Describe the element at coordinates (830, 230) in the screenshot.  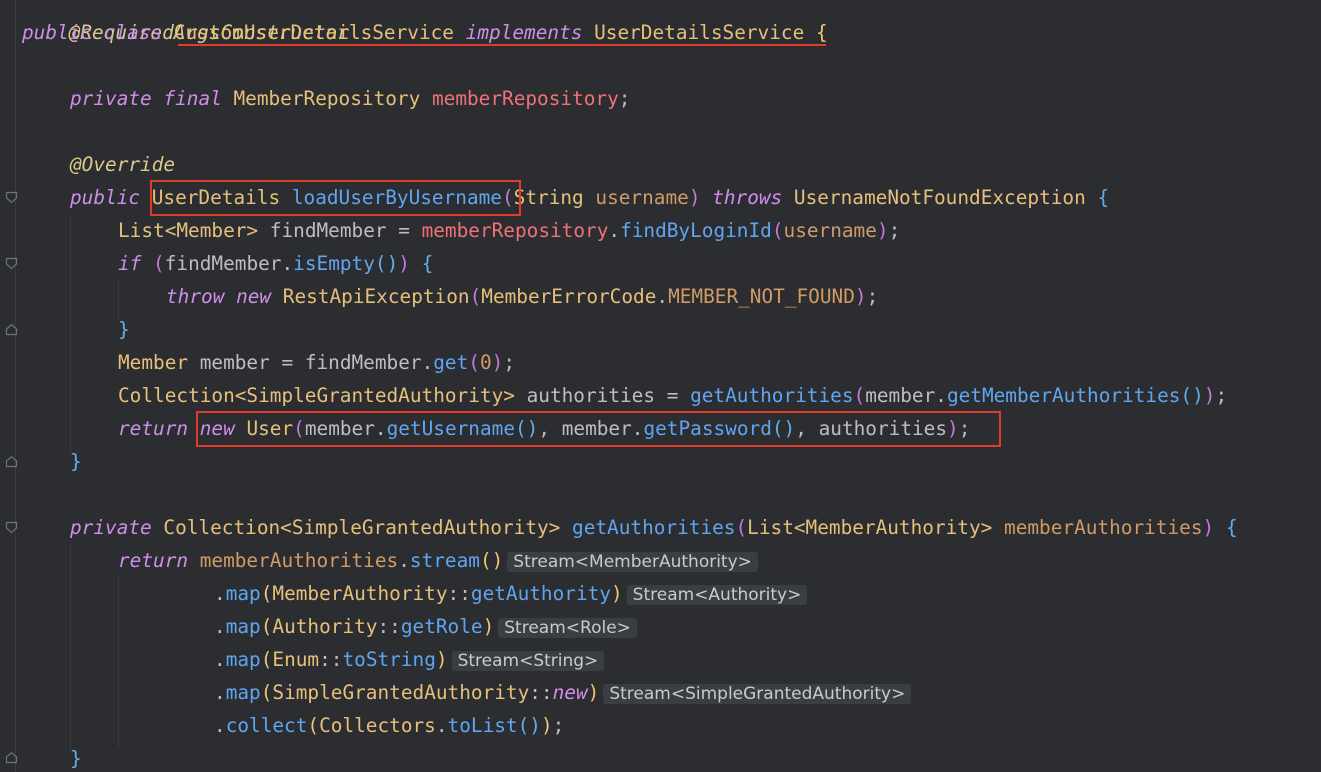
I see `param-ref: username` at that location.